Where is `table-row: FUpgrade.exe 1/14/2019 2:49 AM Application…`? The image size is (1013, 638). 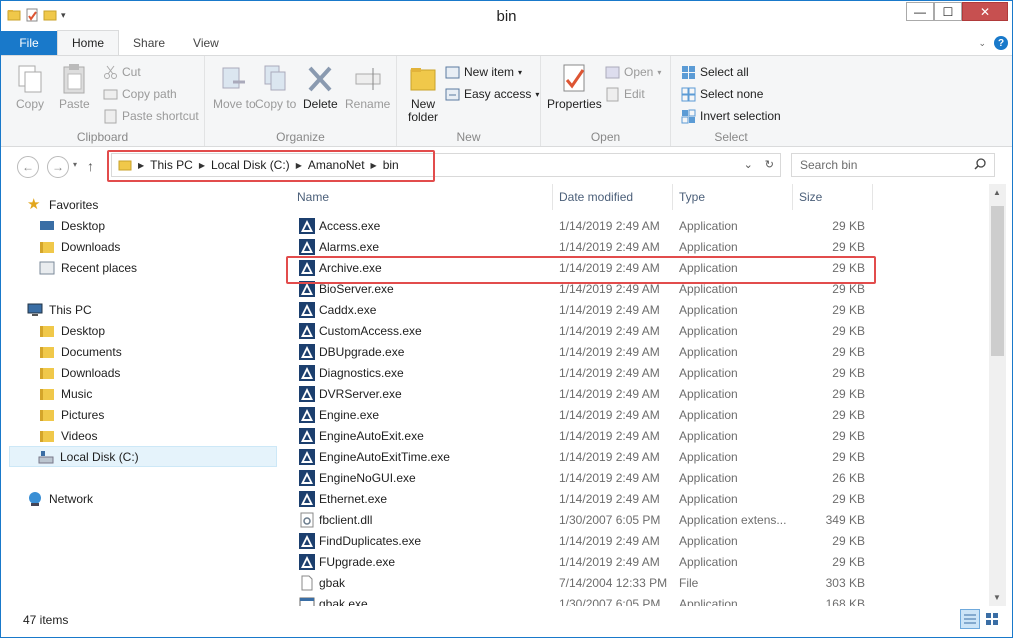
table-row: FUpgrade.exe 1/14/2019 2:49 AM Application… is located at coordinates (636, 562).